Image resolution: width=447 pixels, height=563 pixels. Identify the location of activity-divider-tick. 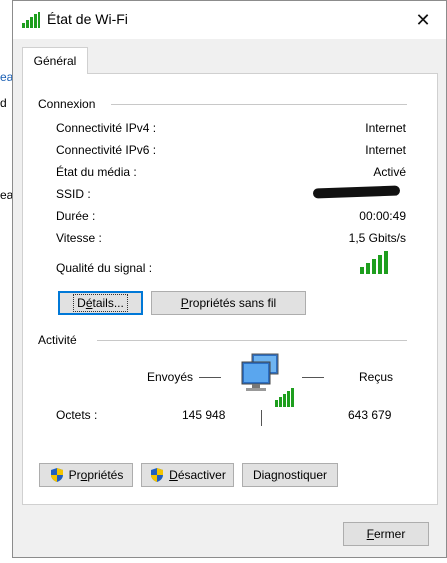
(261, 418).